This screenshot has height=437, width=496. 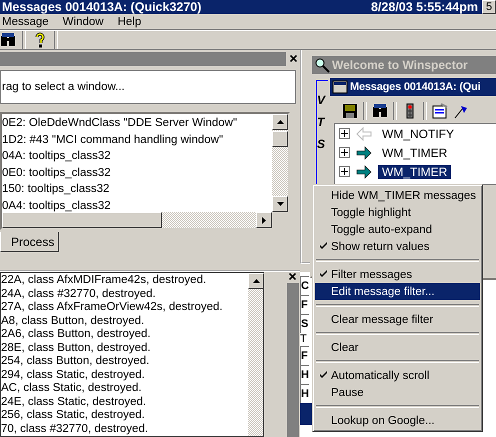 I want to click on log-line: 27A, class AfxFrameOrView42s, destroyed., so click(x=112, y=307).